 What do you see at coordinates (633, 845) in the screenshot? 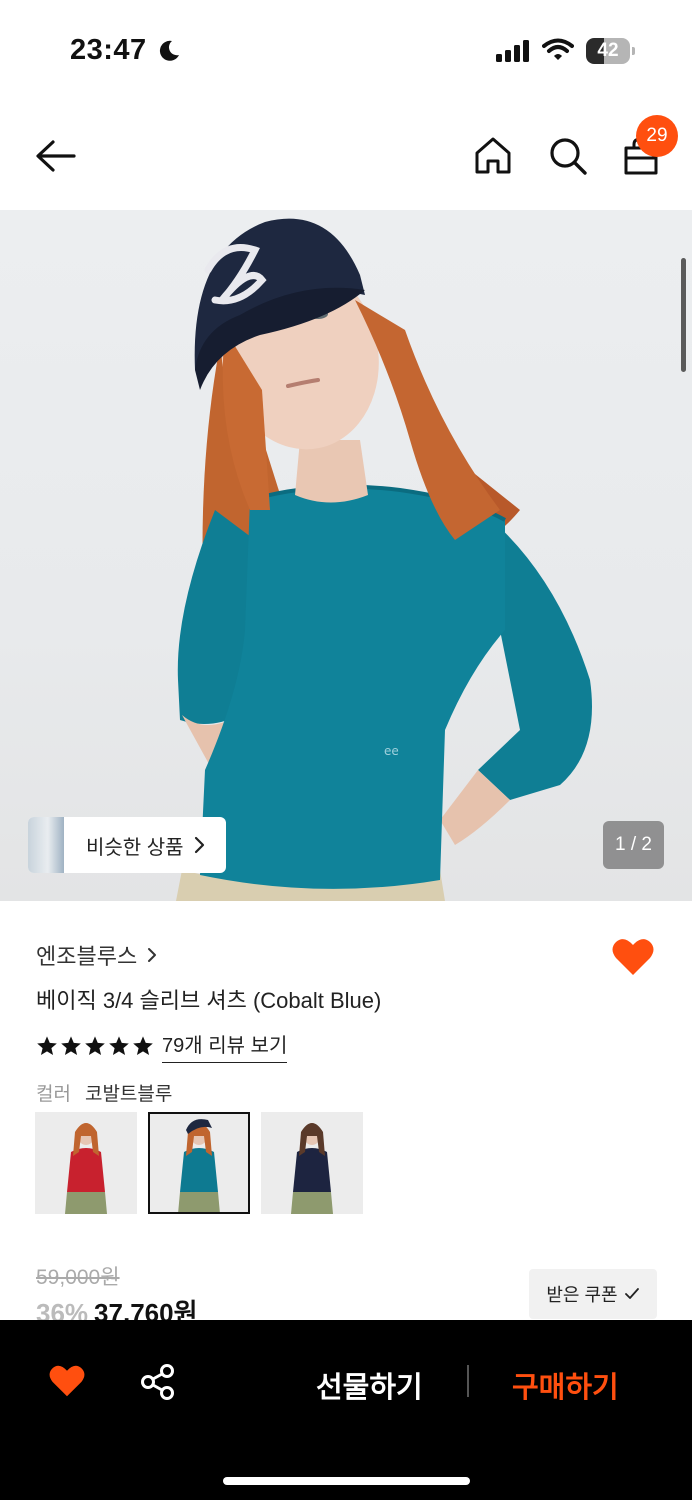
I see `image-counter: 1 / 2` at bounding box center [633, 845].